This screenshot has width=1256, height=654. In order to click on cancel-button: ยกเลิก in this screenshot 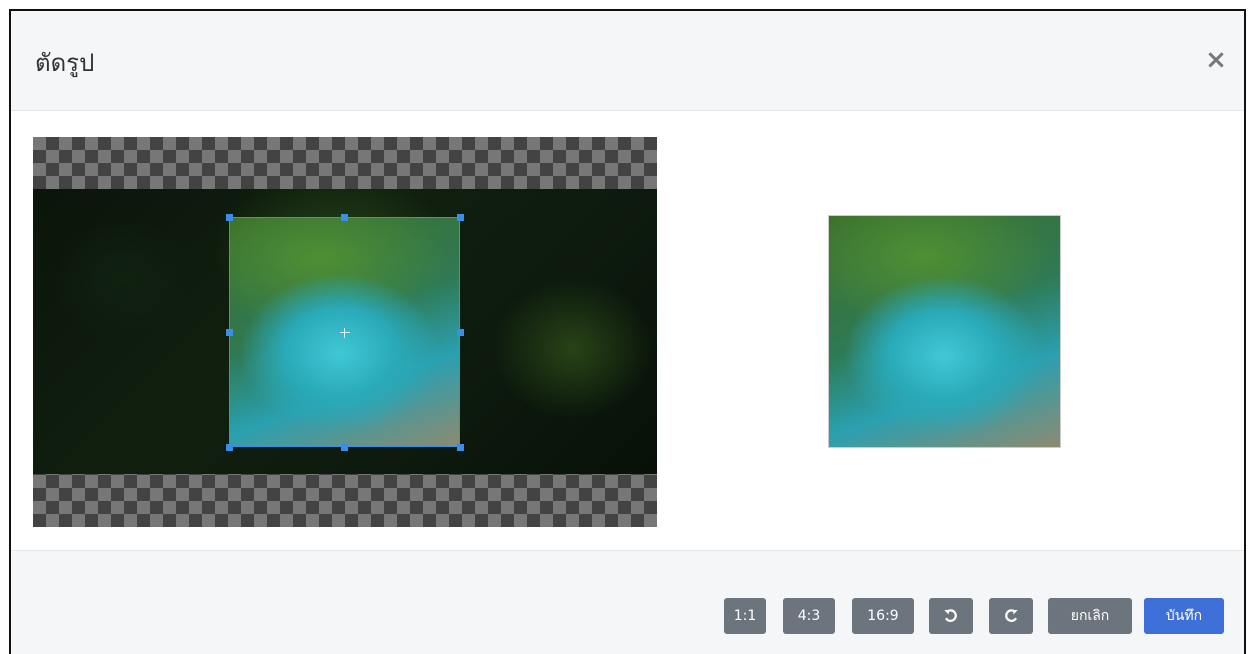, I will do `click(1090, 616)`.